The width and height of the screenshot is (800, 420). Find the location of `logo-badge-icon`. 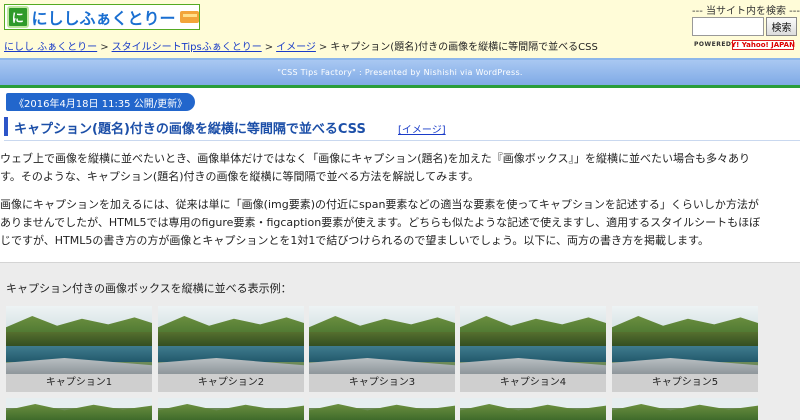

logo-badge-icon is located at coordinates (189, 17).